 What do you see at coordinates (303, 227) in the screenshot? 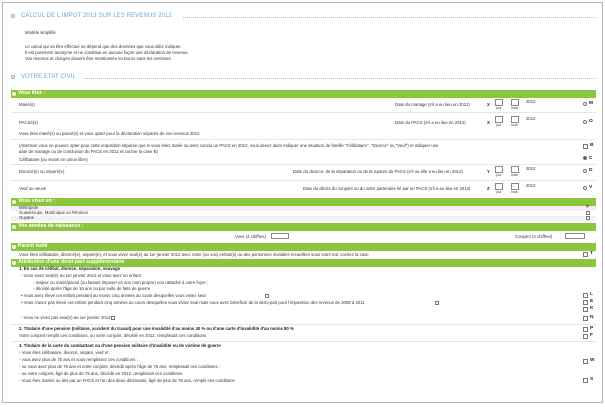
I see `naissance-header: Vos années de naissance :` at bounding box center [303, 227].